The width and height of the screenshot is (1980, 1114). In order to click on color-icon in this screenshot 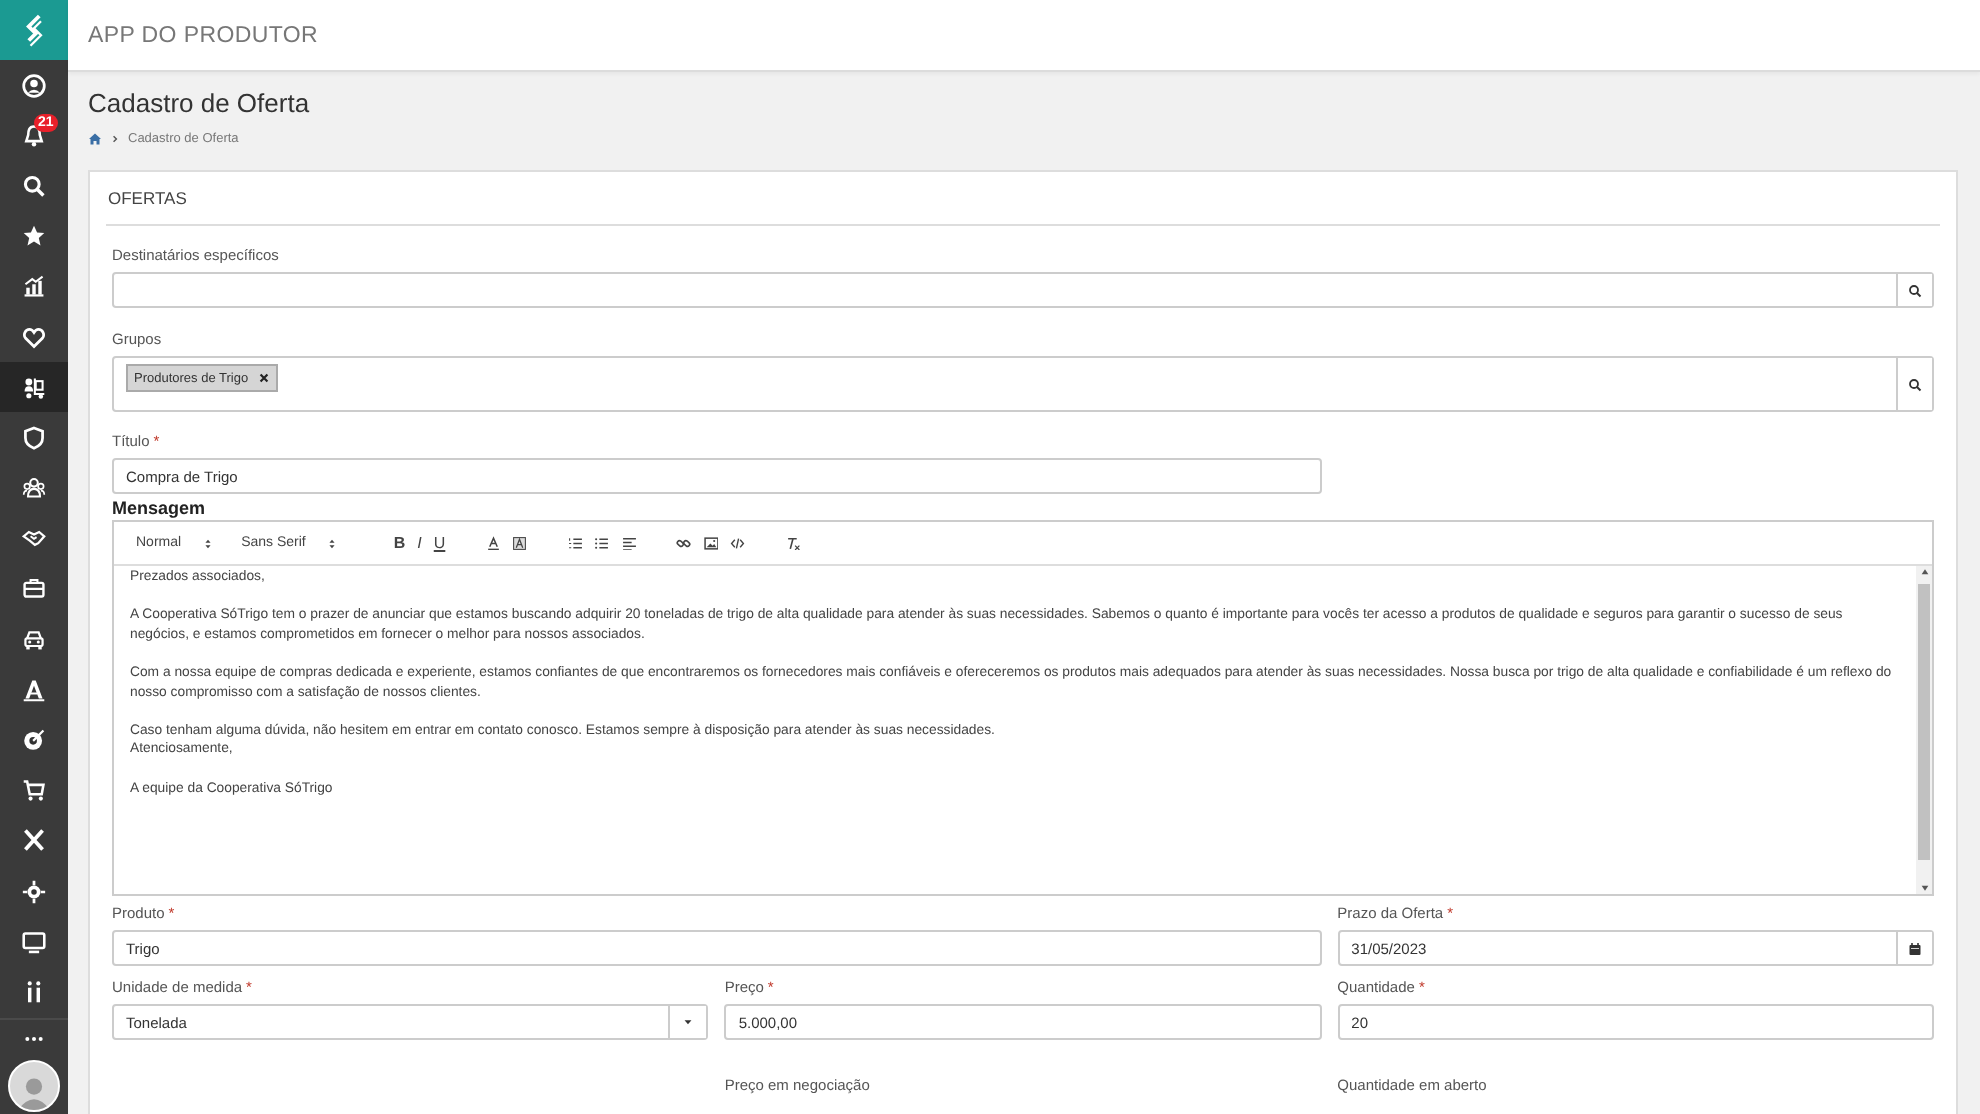, I will do `click(493, 543)`.